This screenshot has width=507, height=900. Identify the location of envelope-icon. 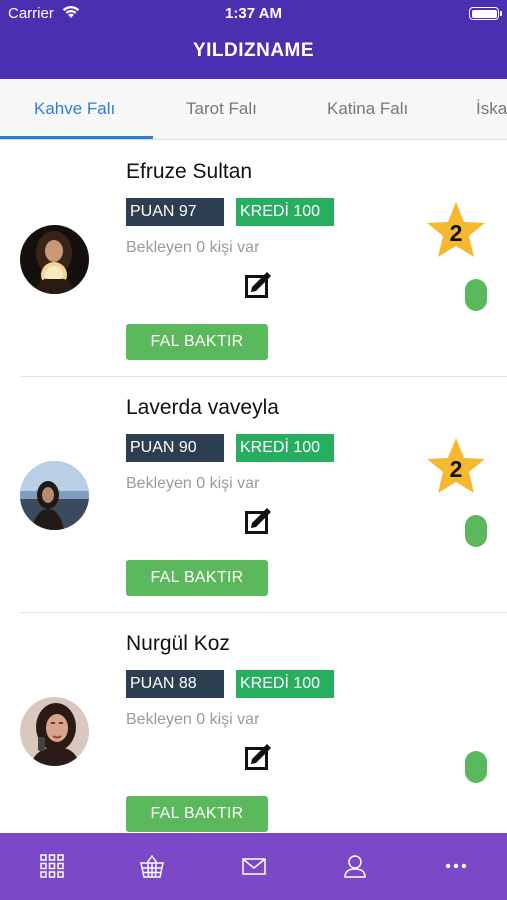
(254, 866).